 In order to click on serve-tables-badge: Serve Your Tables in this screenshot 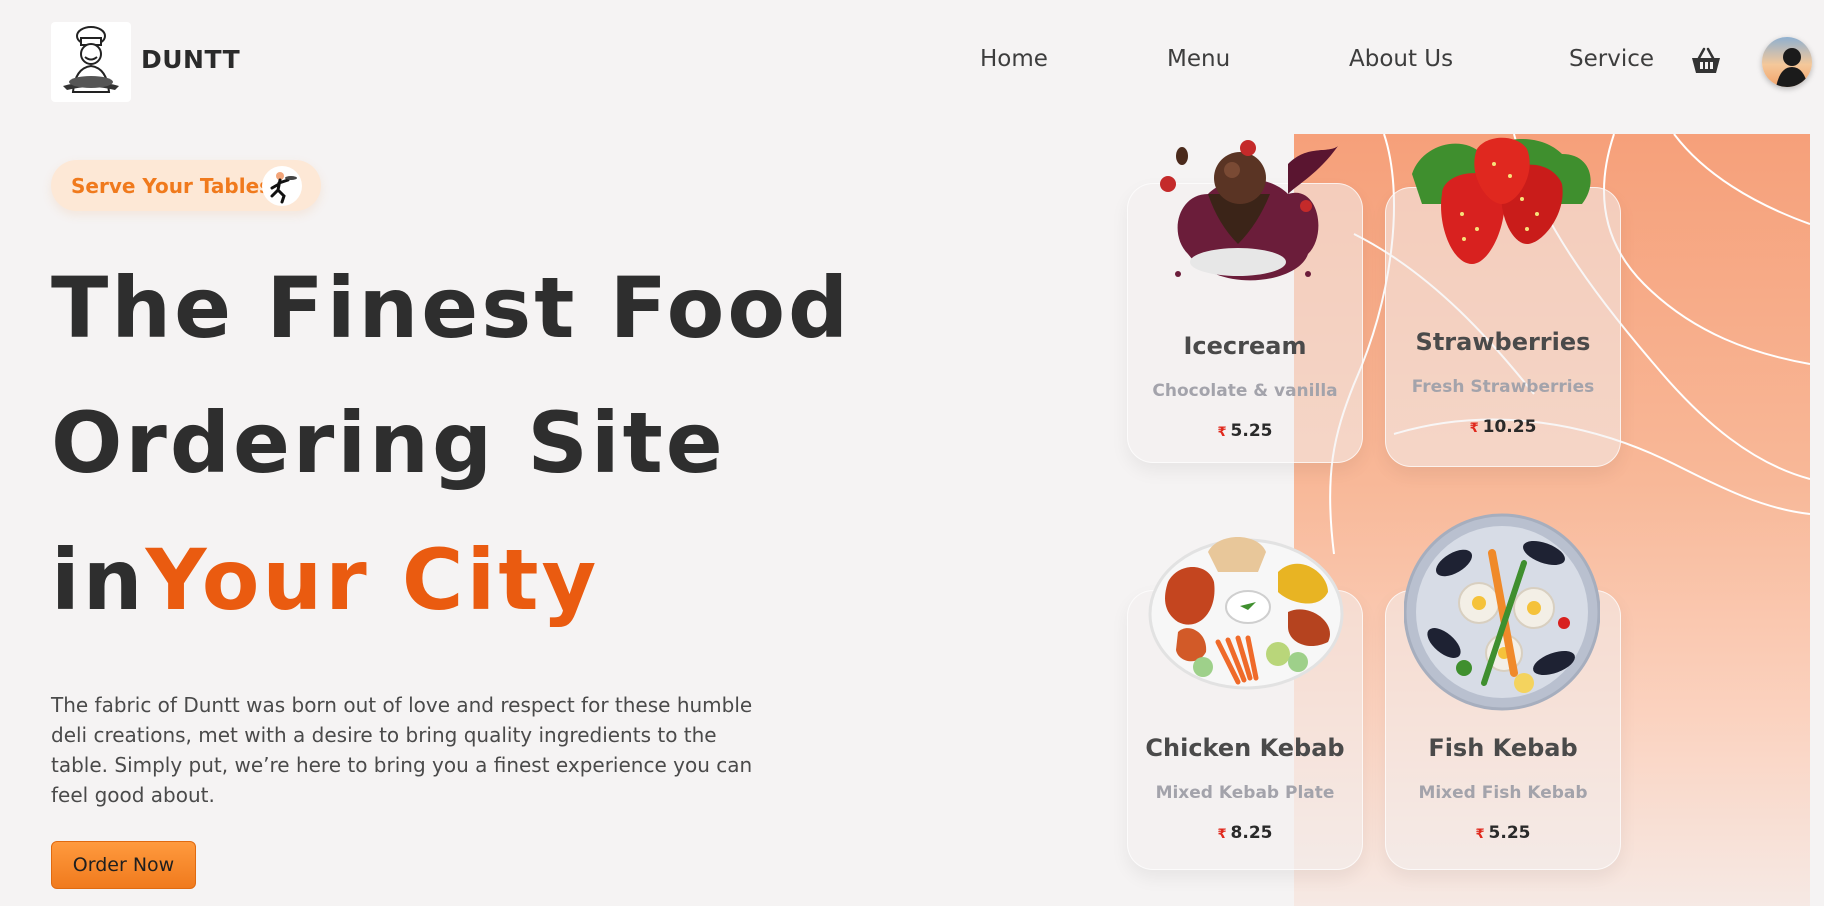, I will do `click(186, 185)`.